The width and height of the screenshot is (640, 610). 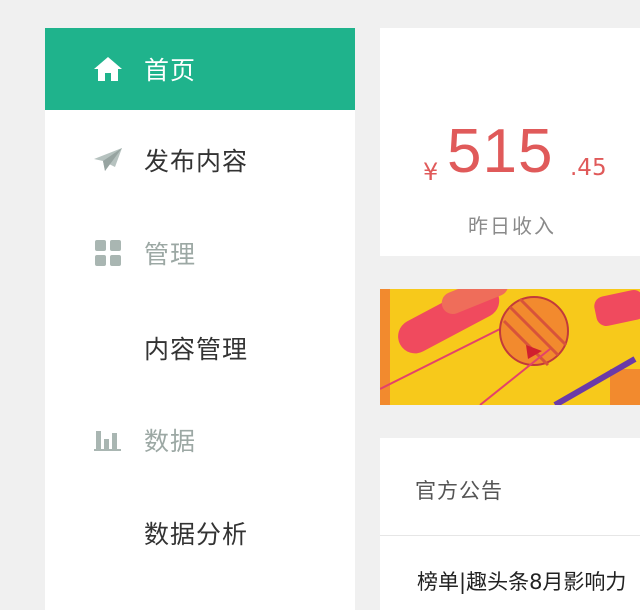 I want to click on nav-label-content-manage: 内容管理, so click(x=196, y=349).